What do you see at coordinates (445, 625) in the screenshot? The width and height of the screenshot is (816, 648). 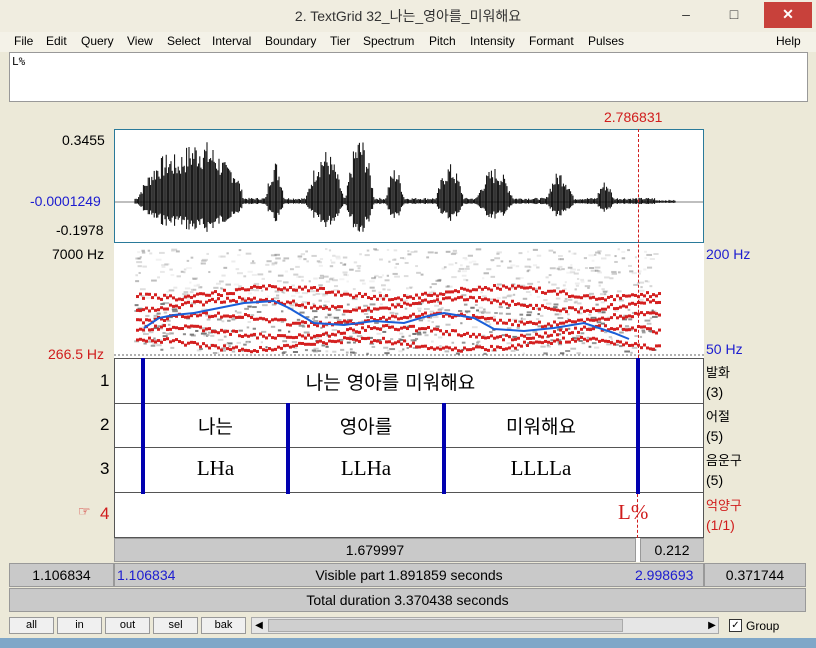 I see `scrollbar-thumb` at bounding box center [445, 625].